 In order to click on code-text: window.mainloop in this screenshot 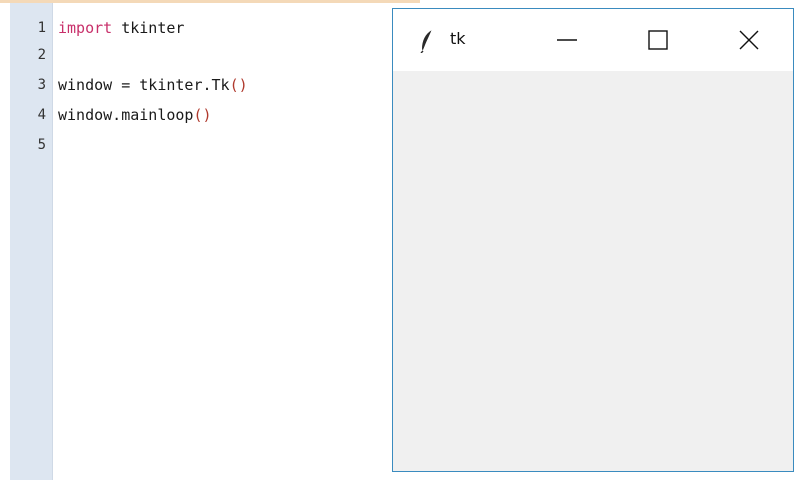, I will do `click(126, 115)`.